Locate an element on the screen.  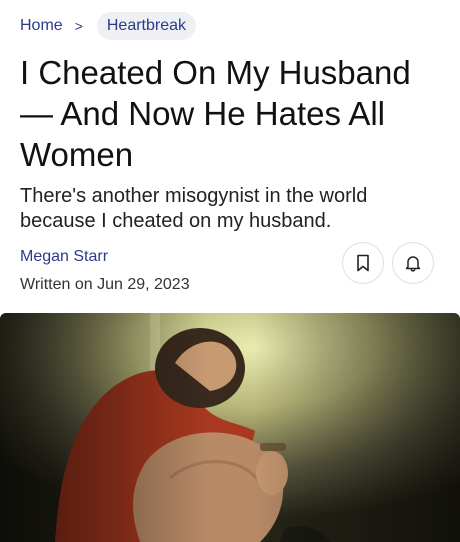
bell-icon is located at coordinates (413, 264).